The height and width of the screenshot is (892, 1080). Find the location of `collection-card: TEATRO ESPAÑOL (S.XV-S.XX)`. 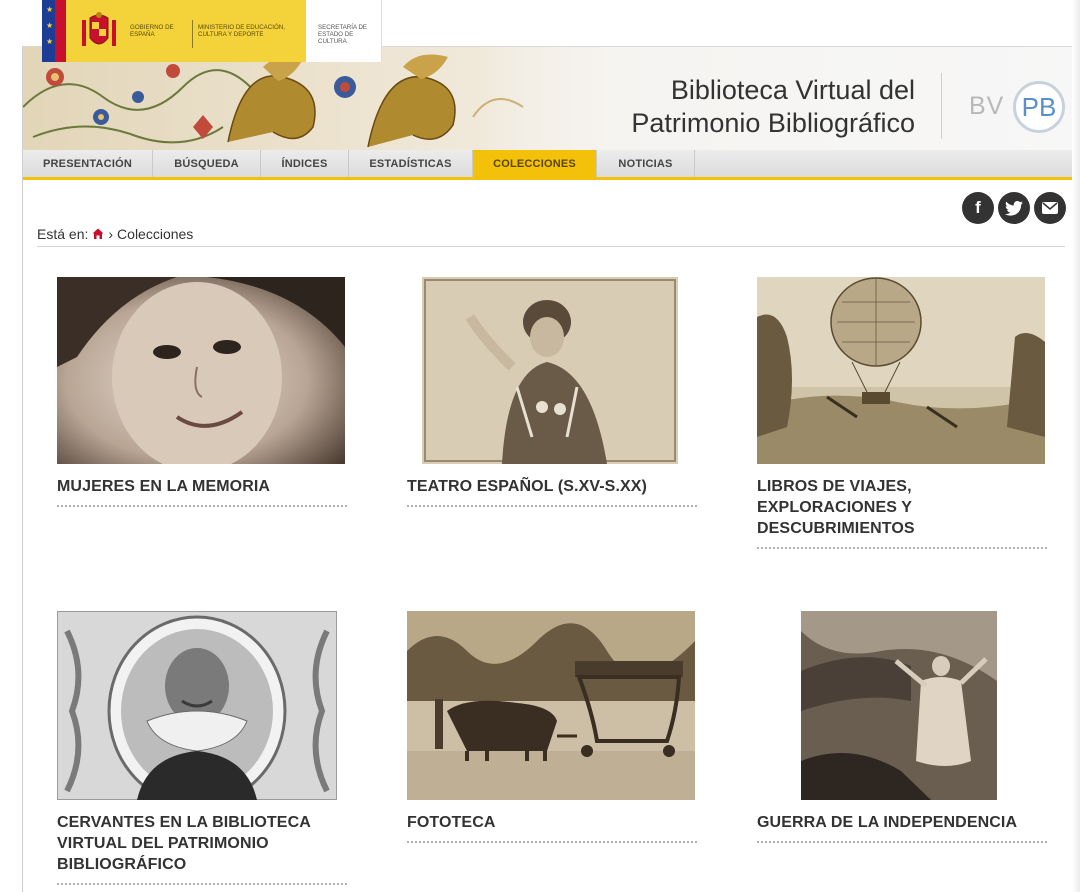

collection-card: TEATRO ESPAÑOL (S.XV-S.XX) is located at coordinates (552, 392).